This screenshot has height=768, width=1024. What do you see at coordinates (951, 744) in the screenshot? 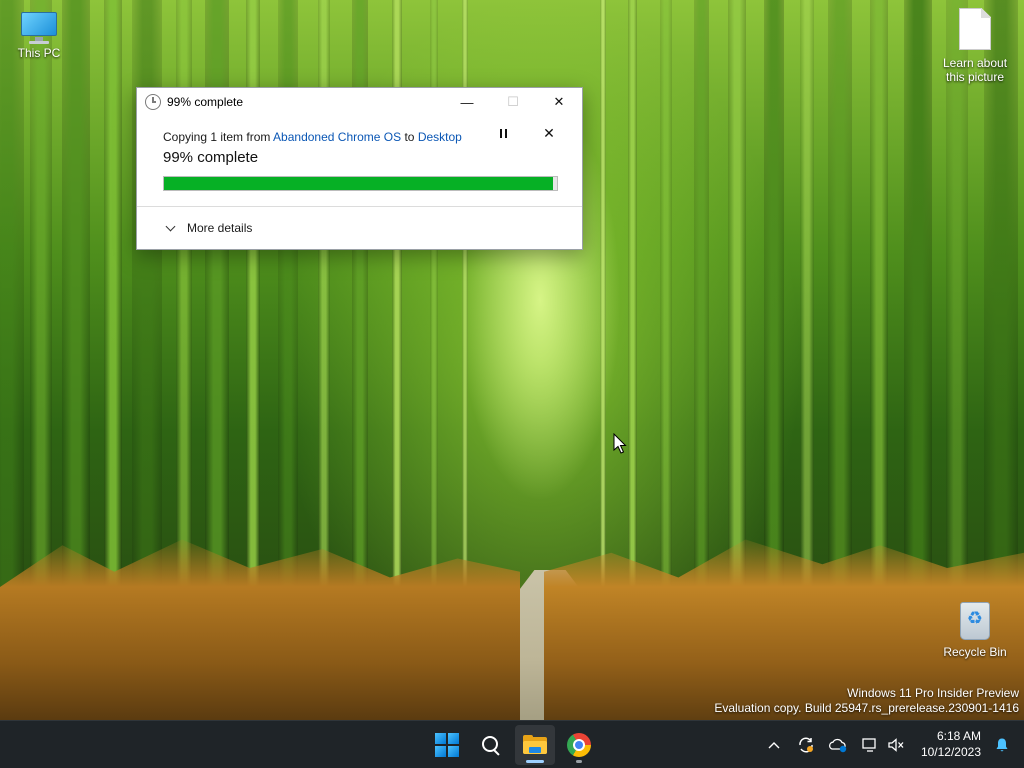
I see `taskbar-clock: 6:18 AM 10/12/2023` at bounding box center [951, 744].